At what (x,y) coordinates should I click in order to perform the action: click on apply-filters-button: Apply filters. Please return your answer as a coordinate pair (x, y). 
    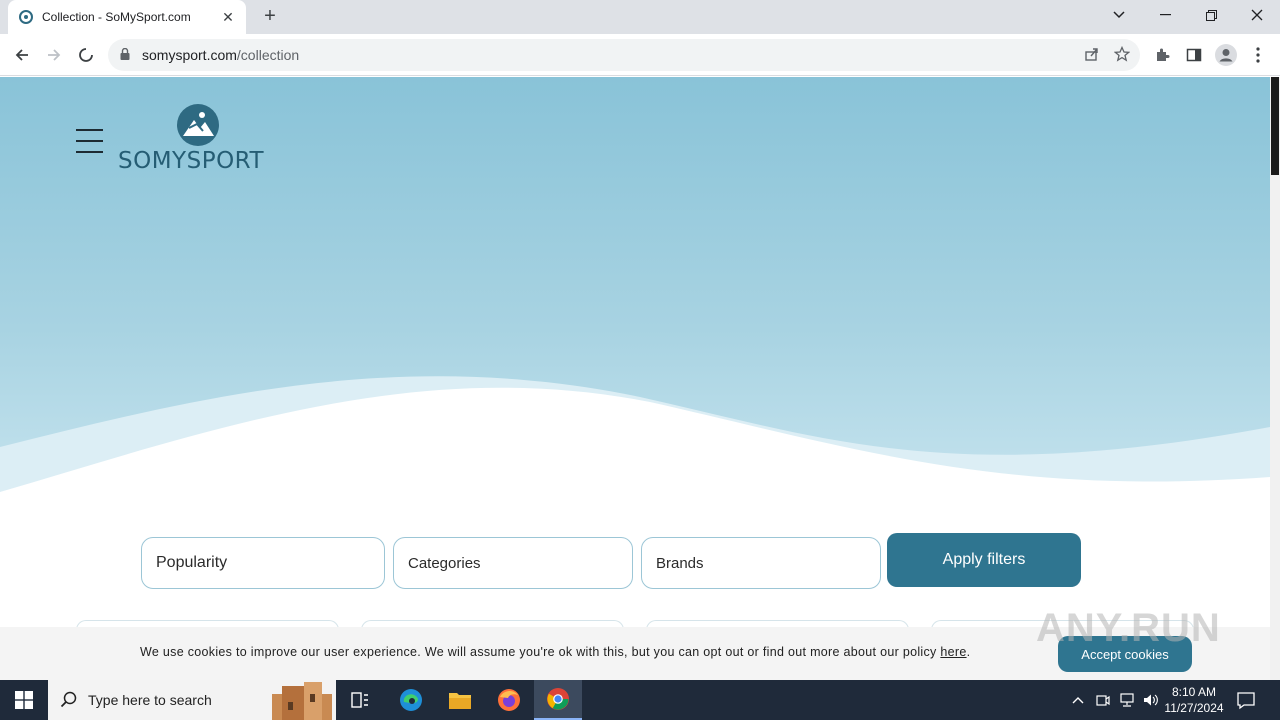
    Looking at the image, I should click on (984, 560).